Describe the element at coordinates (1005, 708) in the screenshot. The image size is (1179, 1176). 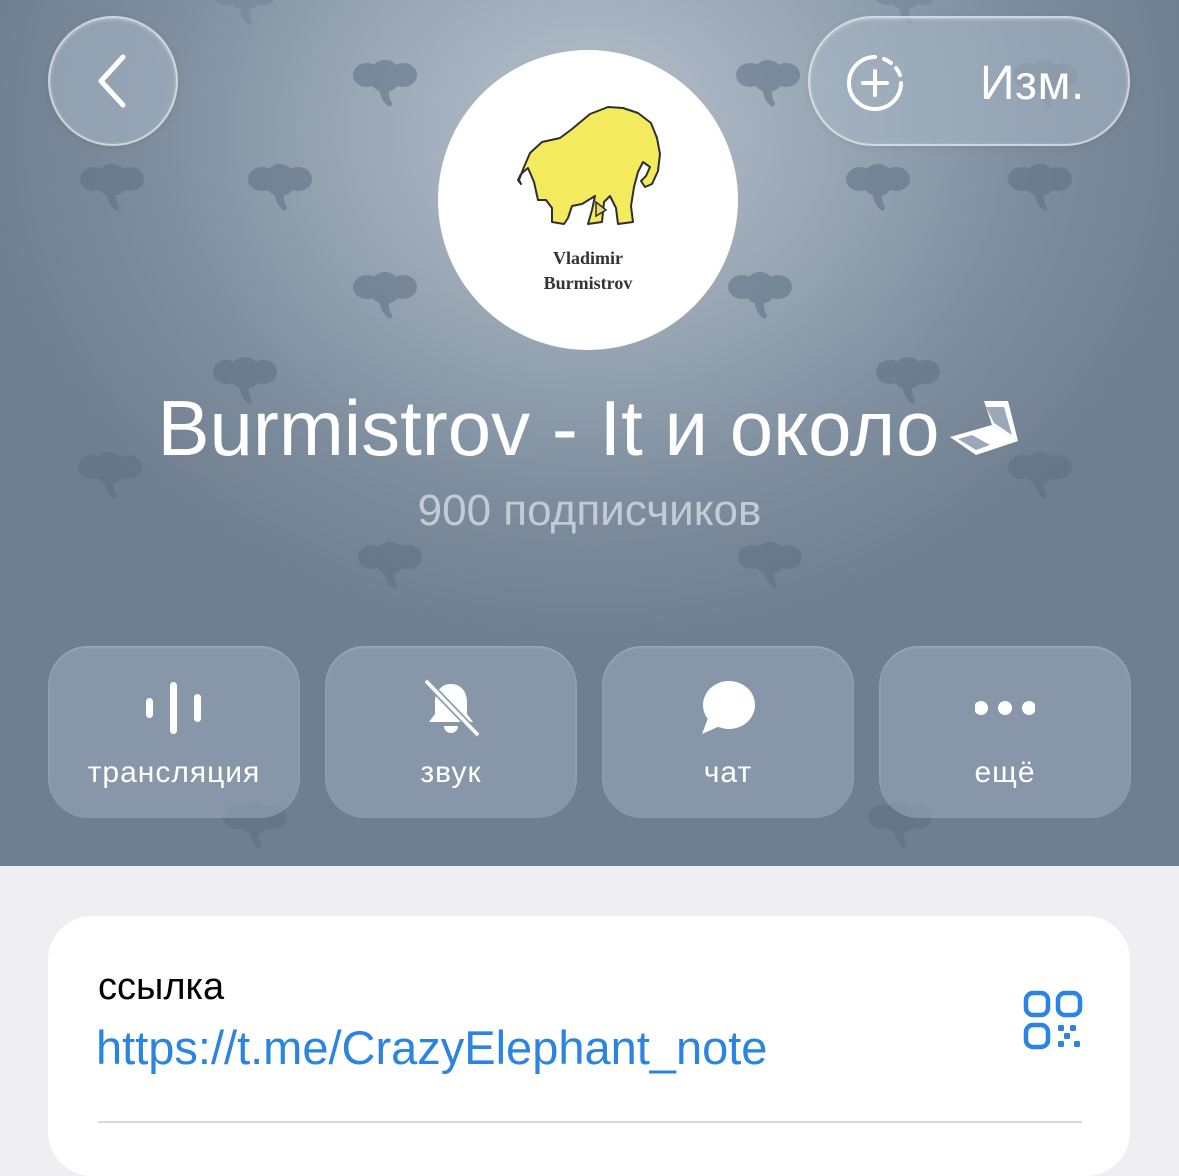
I see `more-dots-icon` at that location.